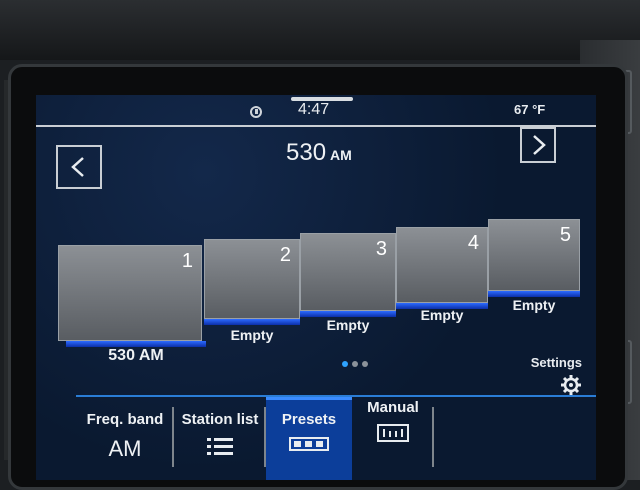 This screenshot has height=490, width=640. I want to click on tab-presets: Presets, so click(309, 438).